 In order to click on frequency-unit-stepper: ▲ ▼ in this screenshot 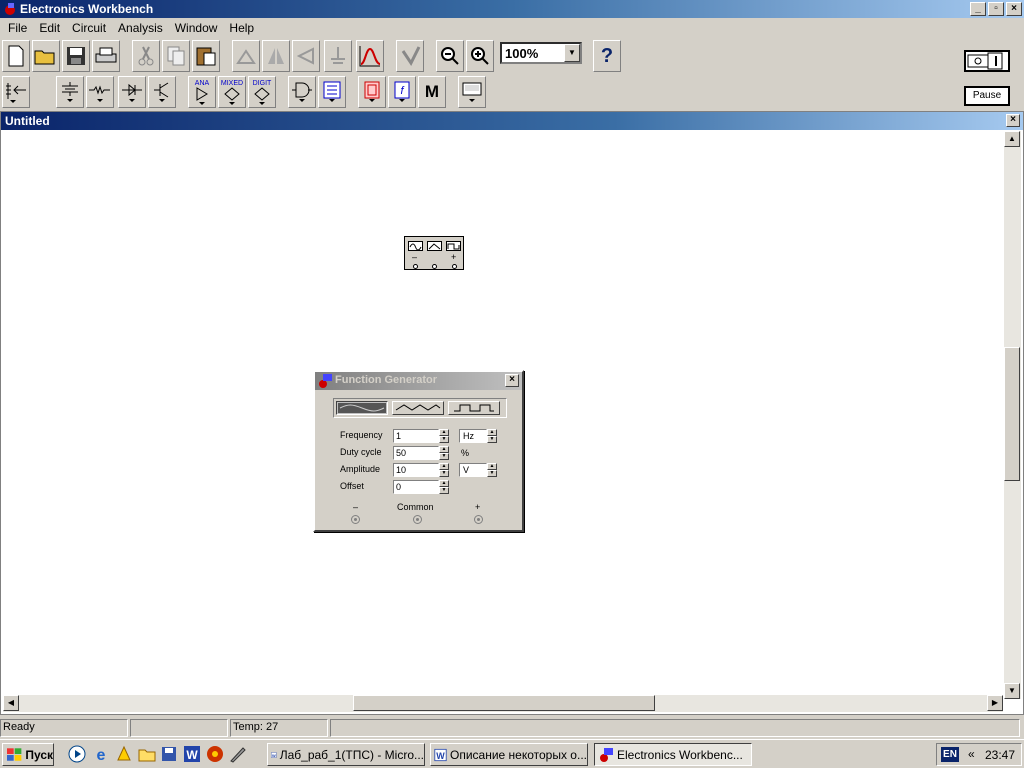, I will do `click(492, 436)`.